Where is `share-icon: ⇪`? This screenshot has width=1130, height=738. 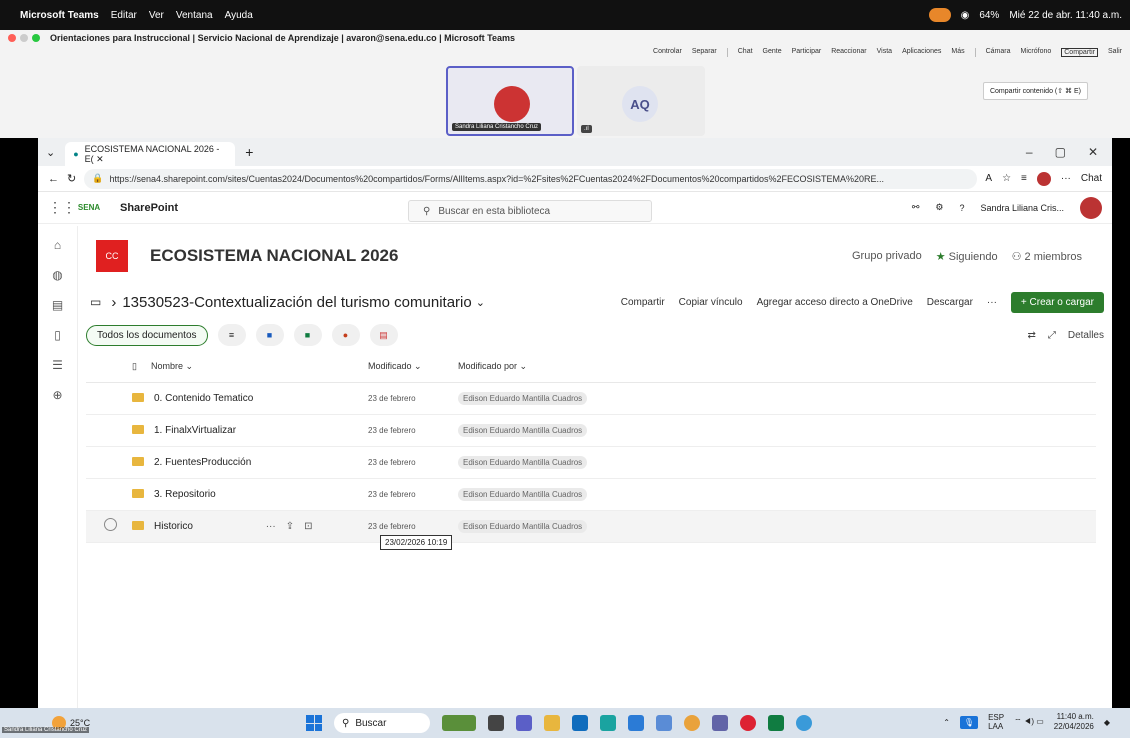 share-icon: ⇪ is located at coordinates (290, 526).